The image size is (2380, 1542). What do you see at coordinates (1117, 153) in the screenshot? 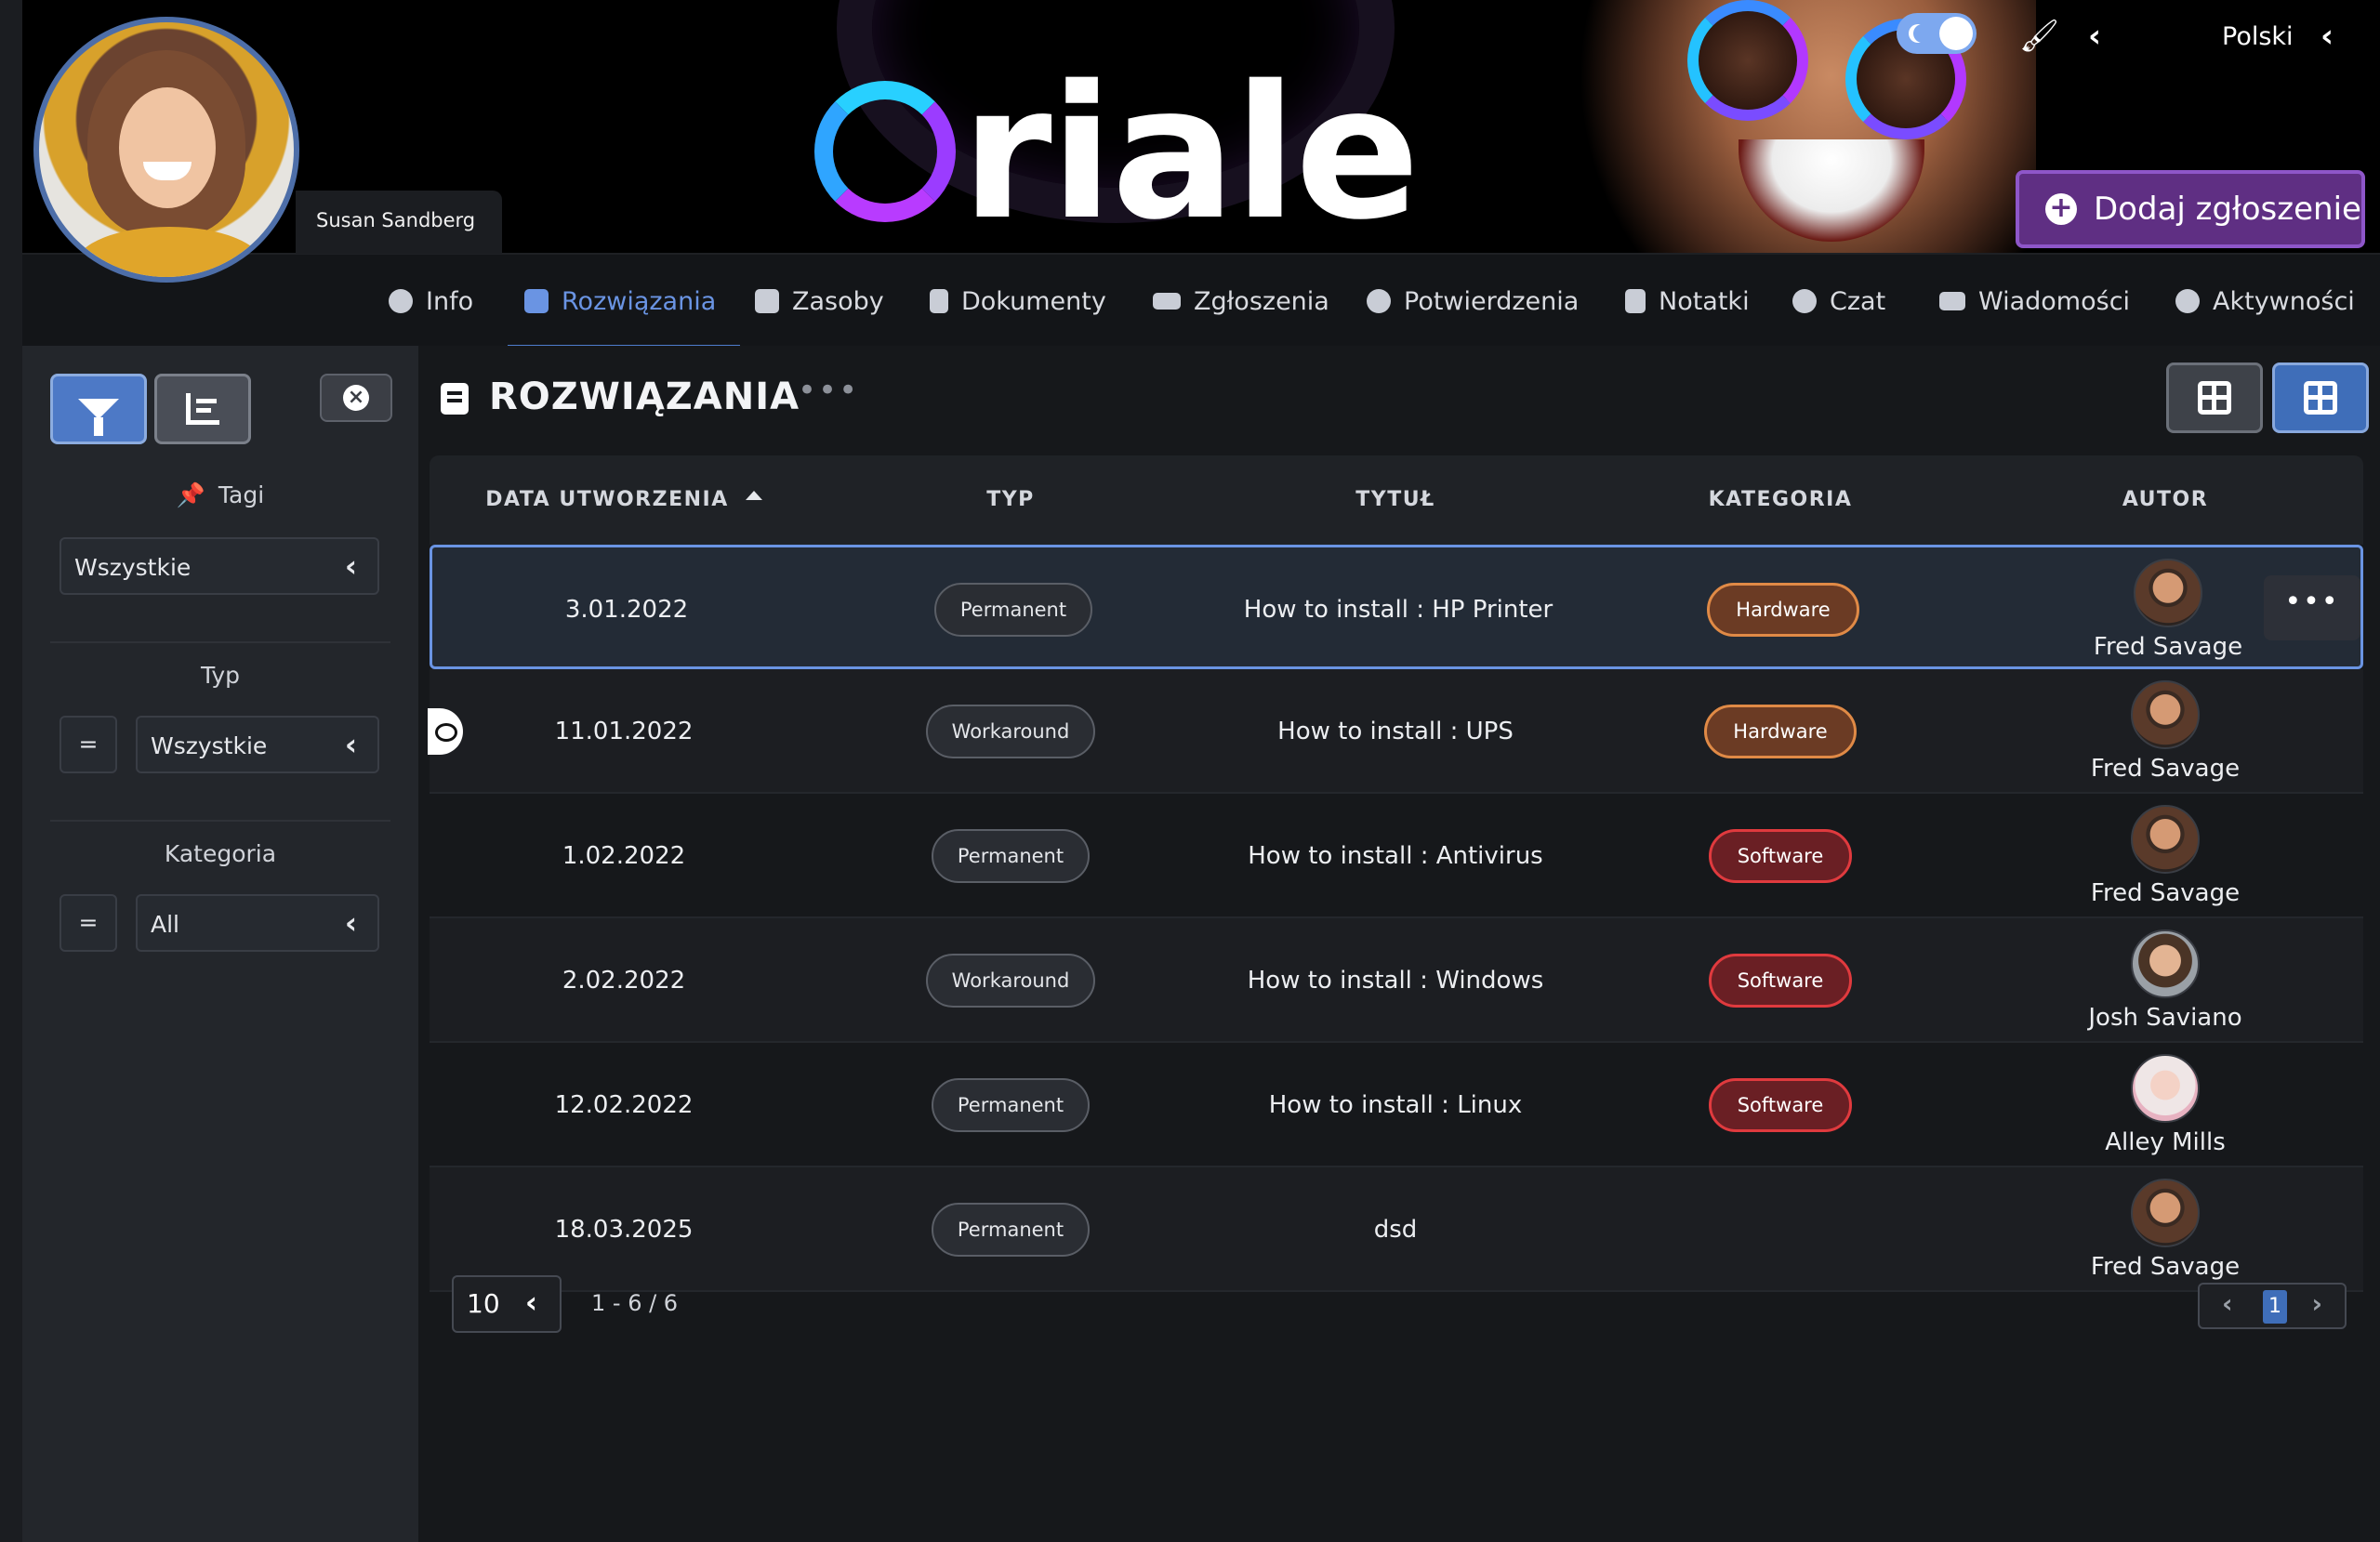
I see `oriale-logo: riale` at bounding box center [1117, 153].